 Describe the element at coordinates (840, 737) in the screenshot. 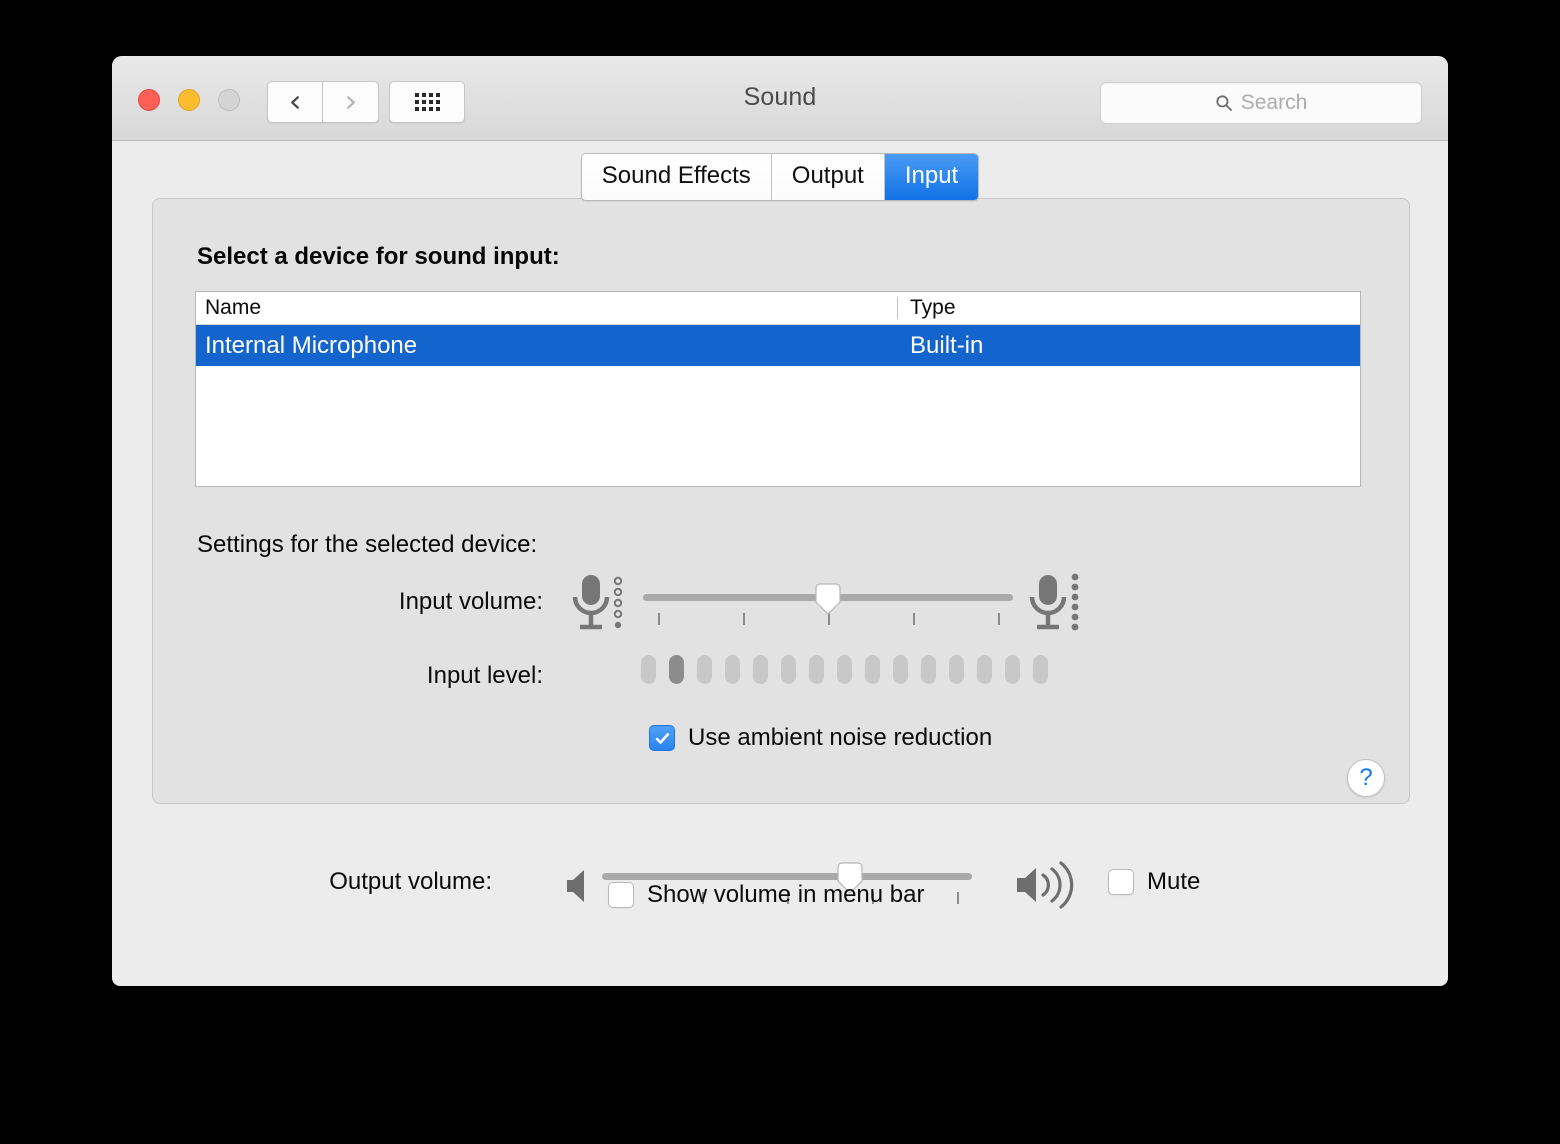

I see `ambient-noise-reduction-label: Use ambient noise reduction` at that location.